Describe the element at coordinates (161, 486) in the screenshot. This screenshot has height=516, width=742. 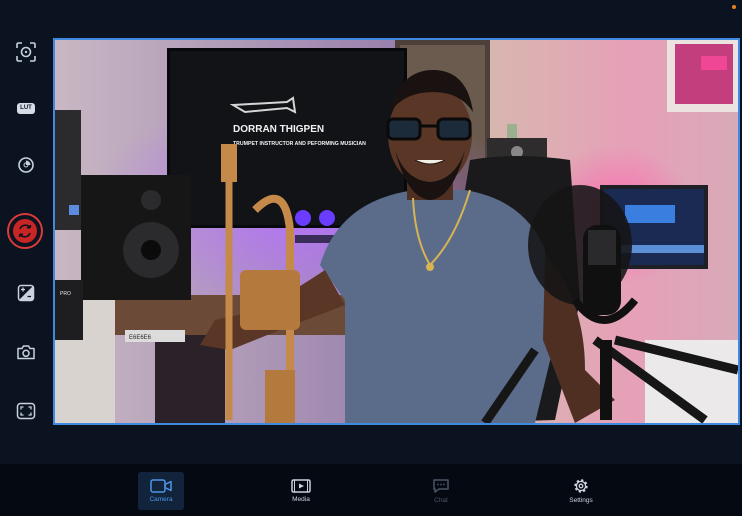
I see `camera-icon` at that location.